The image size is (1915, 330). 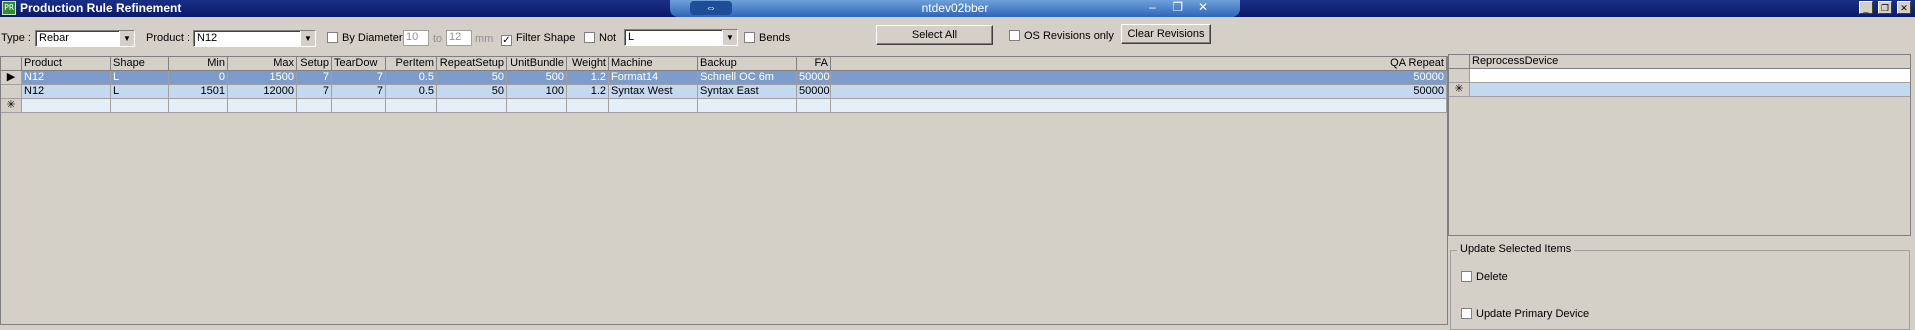 I want to click on remote-minimize-button: –, so click(x=1152, y=7).